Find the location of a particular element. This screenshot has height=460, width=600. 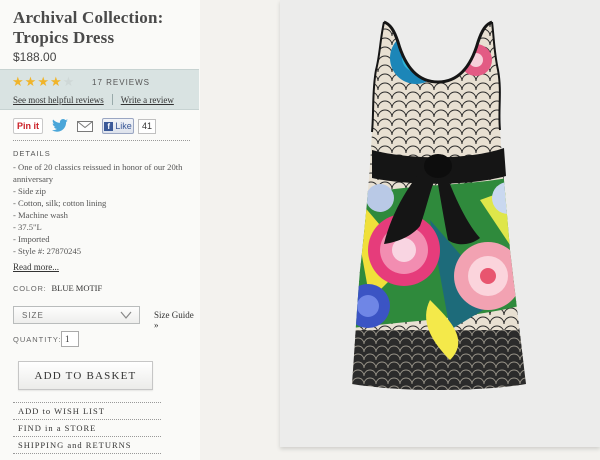

star-rating: ★ ★ ★ ★ ★ is located at coordinates (43, 82).